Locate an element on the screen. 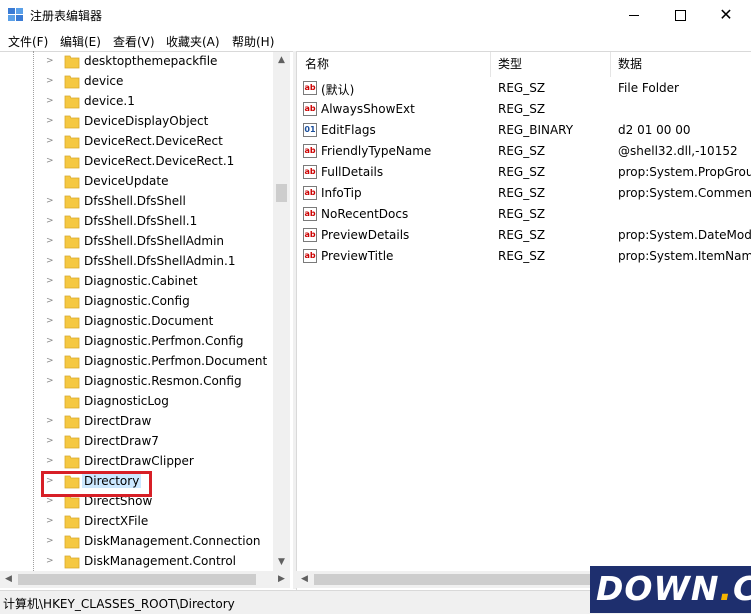 This screenshot has height=614, width=751. value-row: ab InfoTip REG_SZ prop:System.Comment is located at coordinates (524, 193).